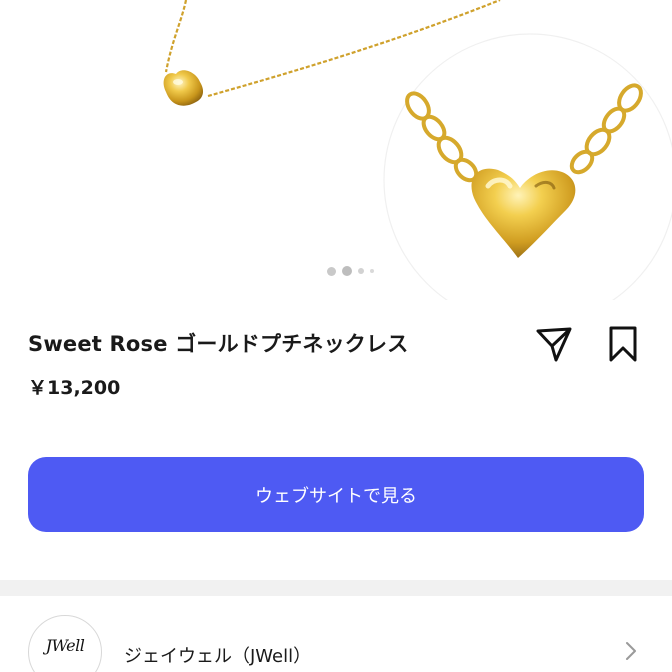  What do you see at coordinates (336, 588) in the screenshot?
I see `section-divider` at bounding box center [336, 588].